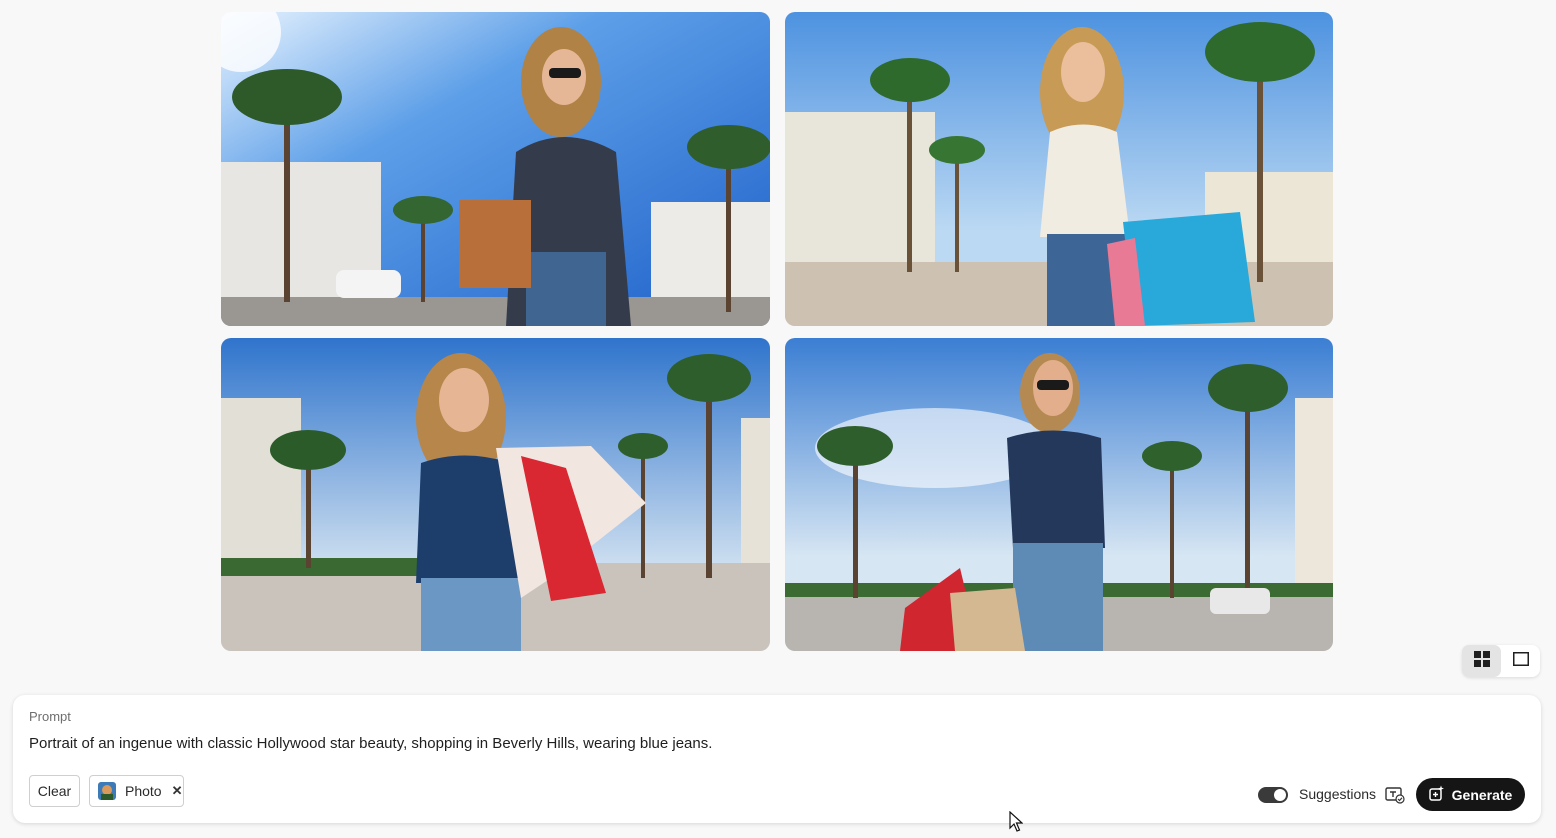  Describe the element at coordinates (1273, 795) in the screenshot. I see `suggestions-toggle` at that location.